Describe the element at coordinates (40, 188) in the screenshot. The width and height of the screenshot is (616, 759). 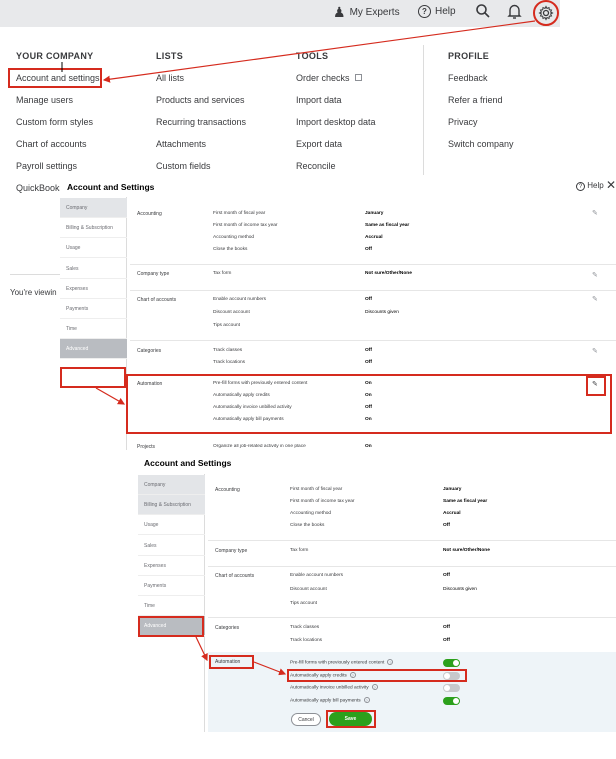
I see `menu-item-quickbooks: QuickBooks` at that location.